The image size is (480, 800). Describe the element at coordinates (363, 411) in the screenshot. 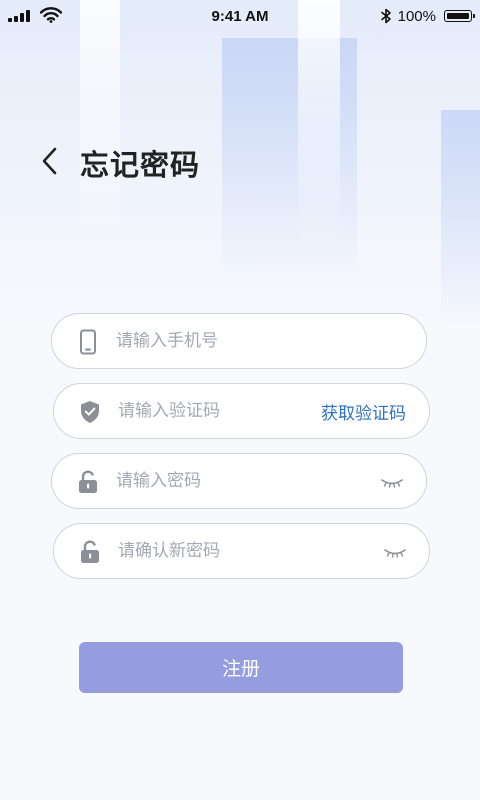

I see `get-code-button: 获取验证码` at that location.